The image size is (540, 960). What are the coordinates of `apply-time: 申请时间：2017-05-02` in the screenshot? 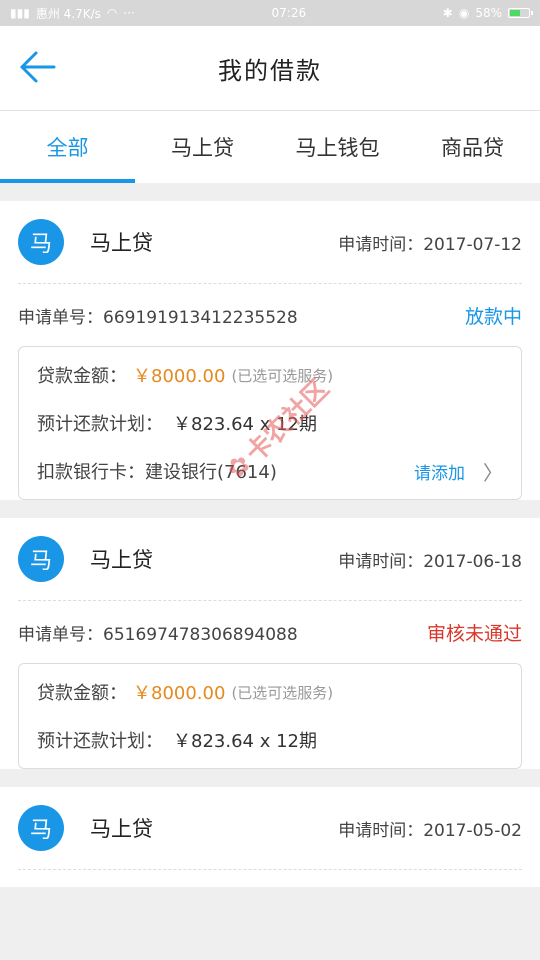 It's located at (430, 830).